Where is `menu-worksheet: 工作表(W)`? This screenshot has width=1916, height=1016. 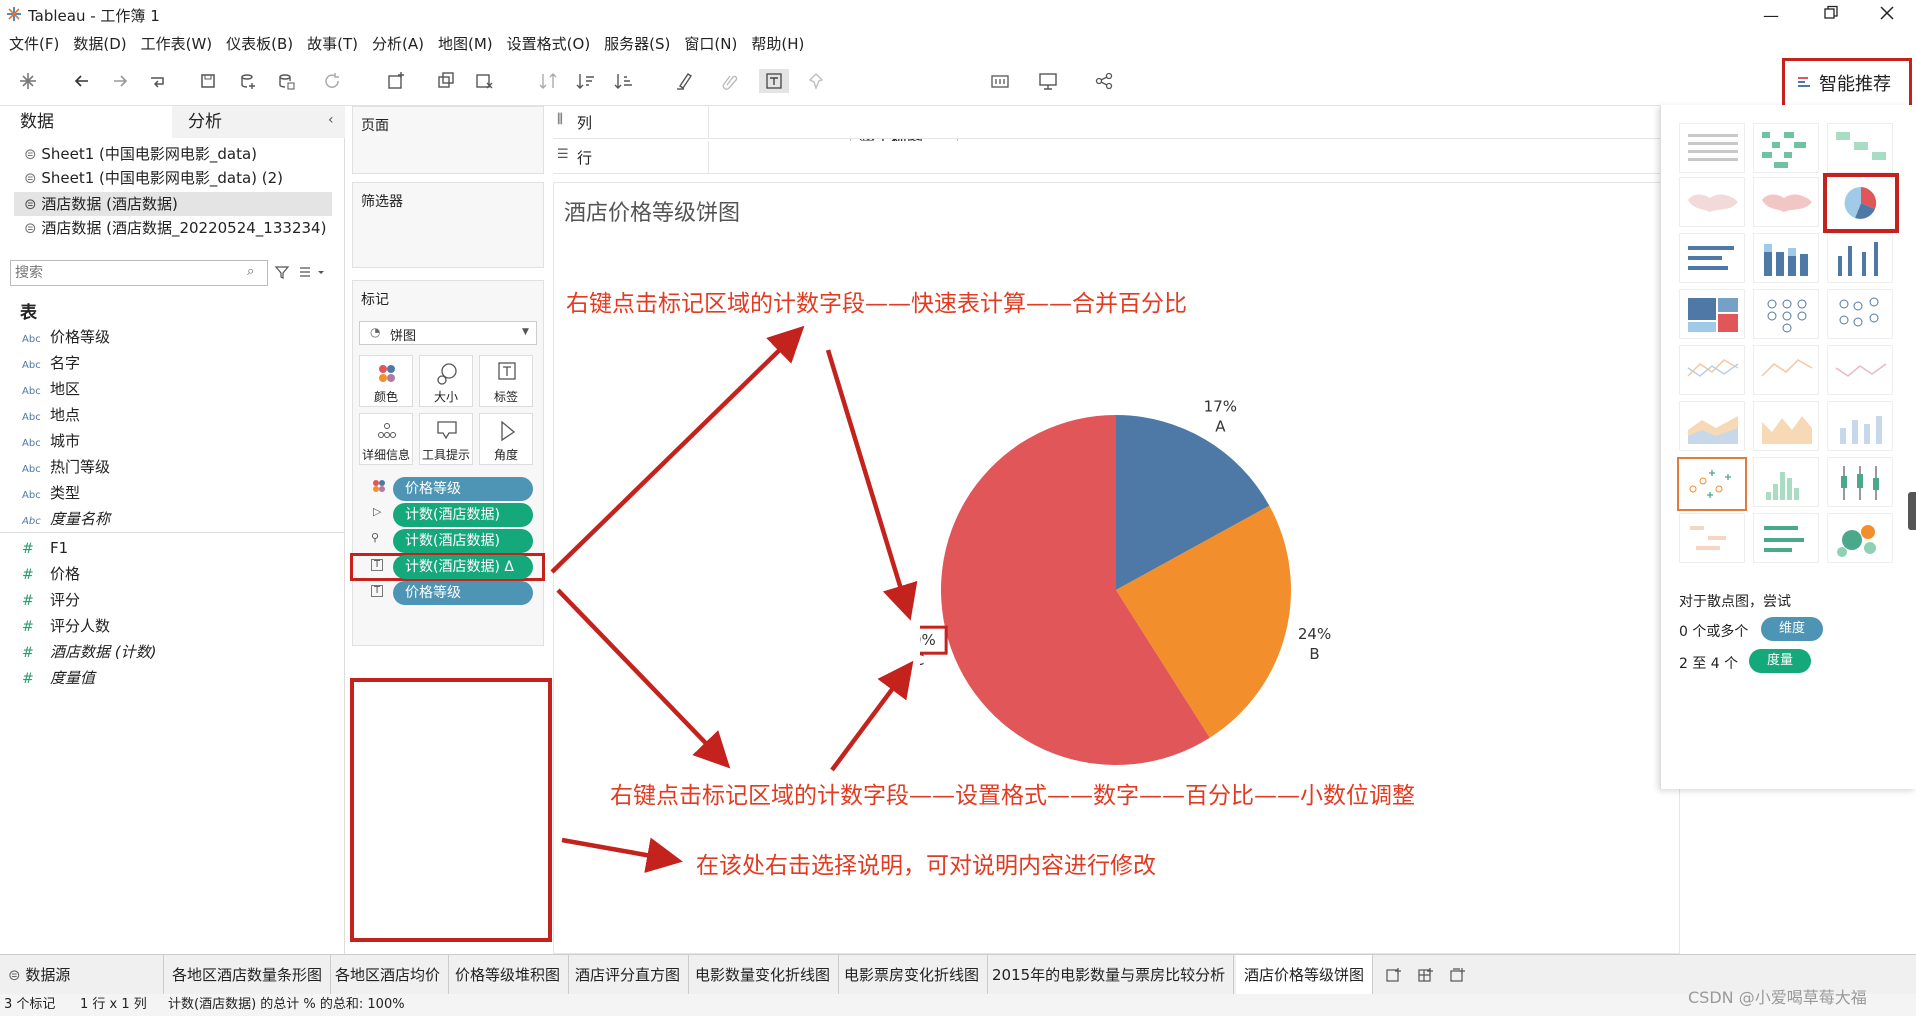
menu-worksheet: 工作表(W) is located at coordinates (177, 43).